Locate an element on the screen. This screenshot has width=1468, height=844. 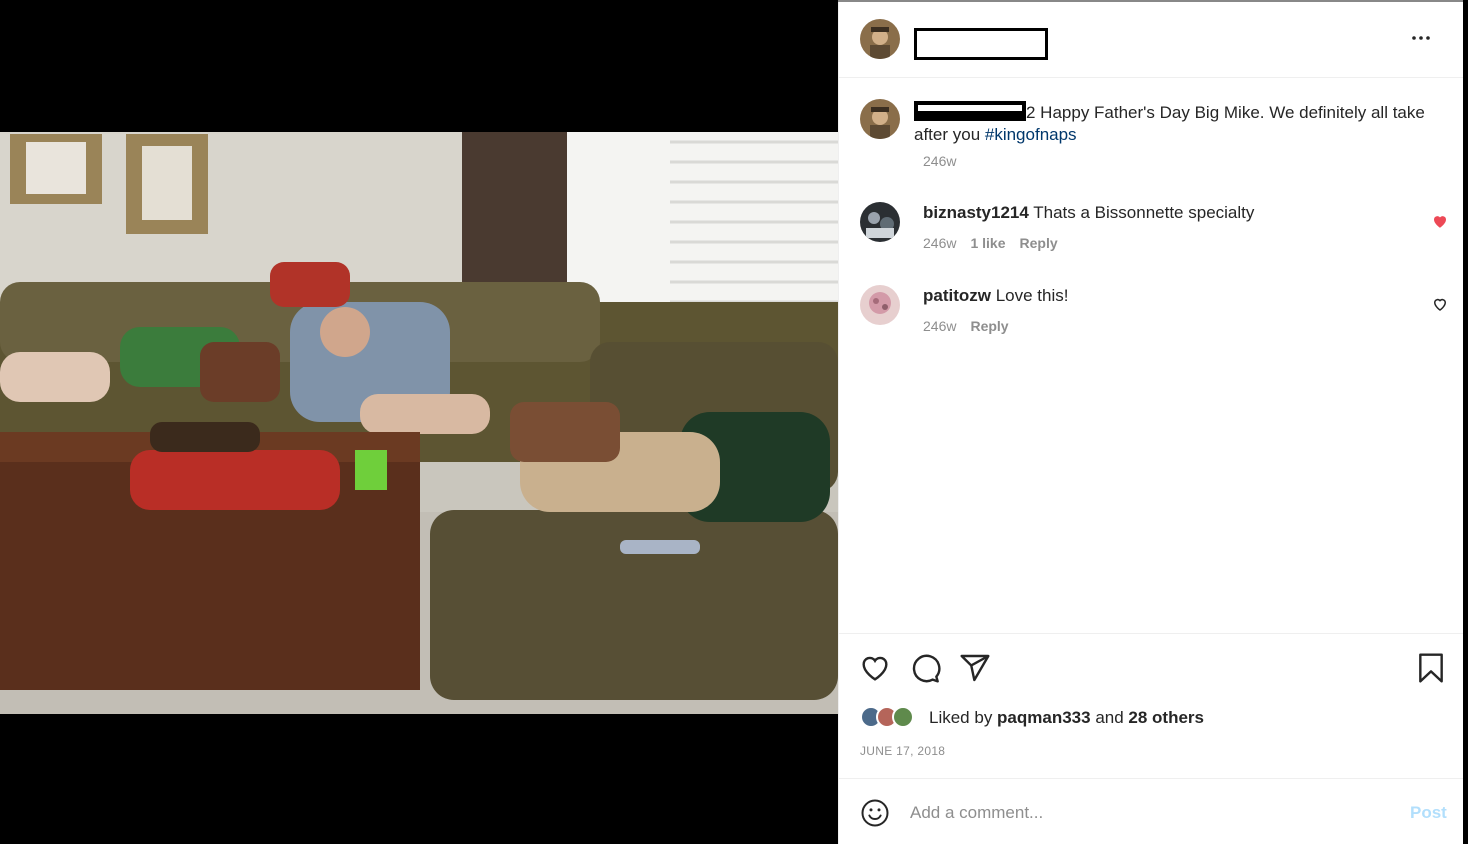
like-button is located at coordinates (875, 668).